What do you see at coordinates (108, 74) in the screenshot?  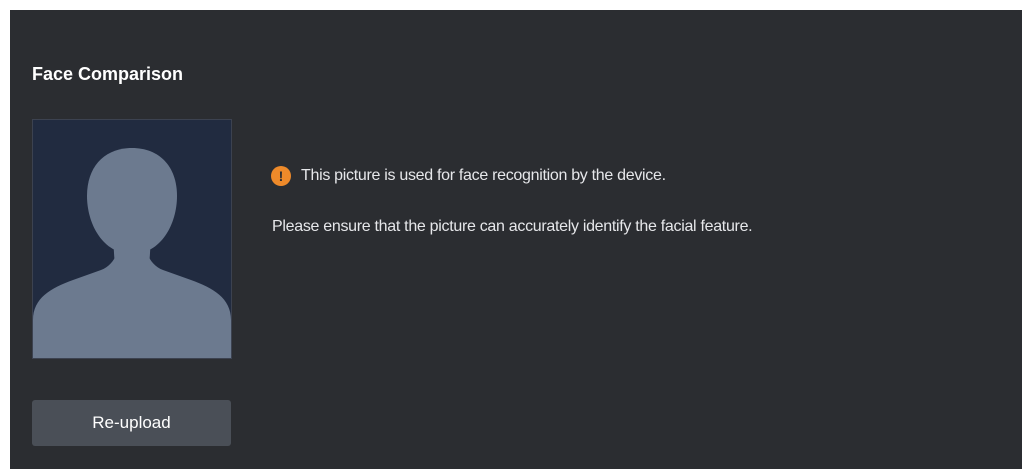 I see `panel-title: Face Comparison` at bounding box center [108, 74].